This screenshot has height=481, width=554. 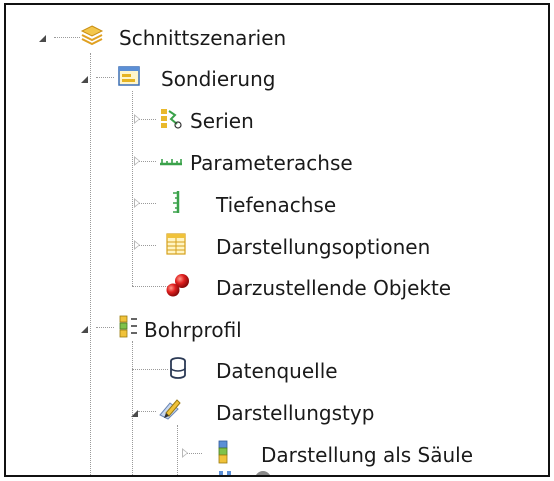 What do you see at coordinates (222, 121) in the screenshot?
I see `tree-item-label: Serien` at bounding box center [222, 121].